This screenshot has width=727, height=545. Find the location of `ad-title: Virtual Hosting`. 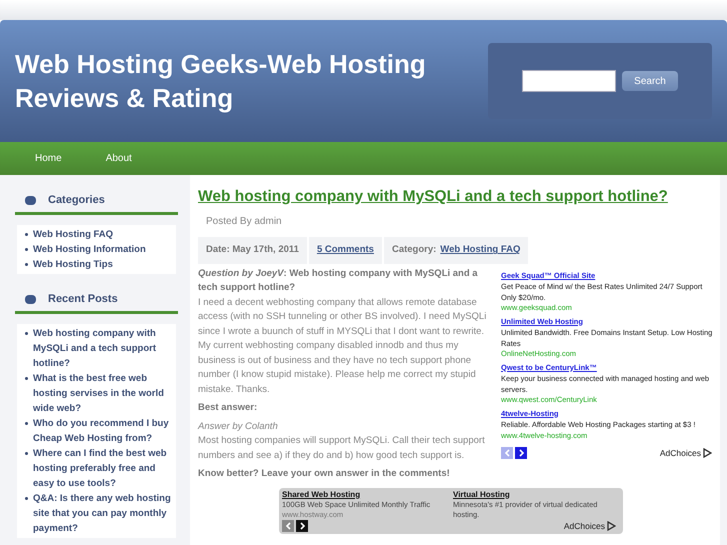

ad-title: Virtual Hosting is located at coordinates (535, 495).